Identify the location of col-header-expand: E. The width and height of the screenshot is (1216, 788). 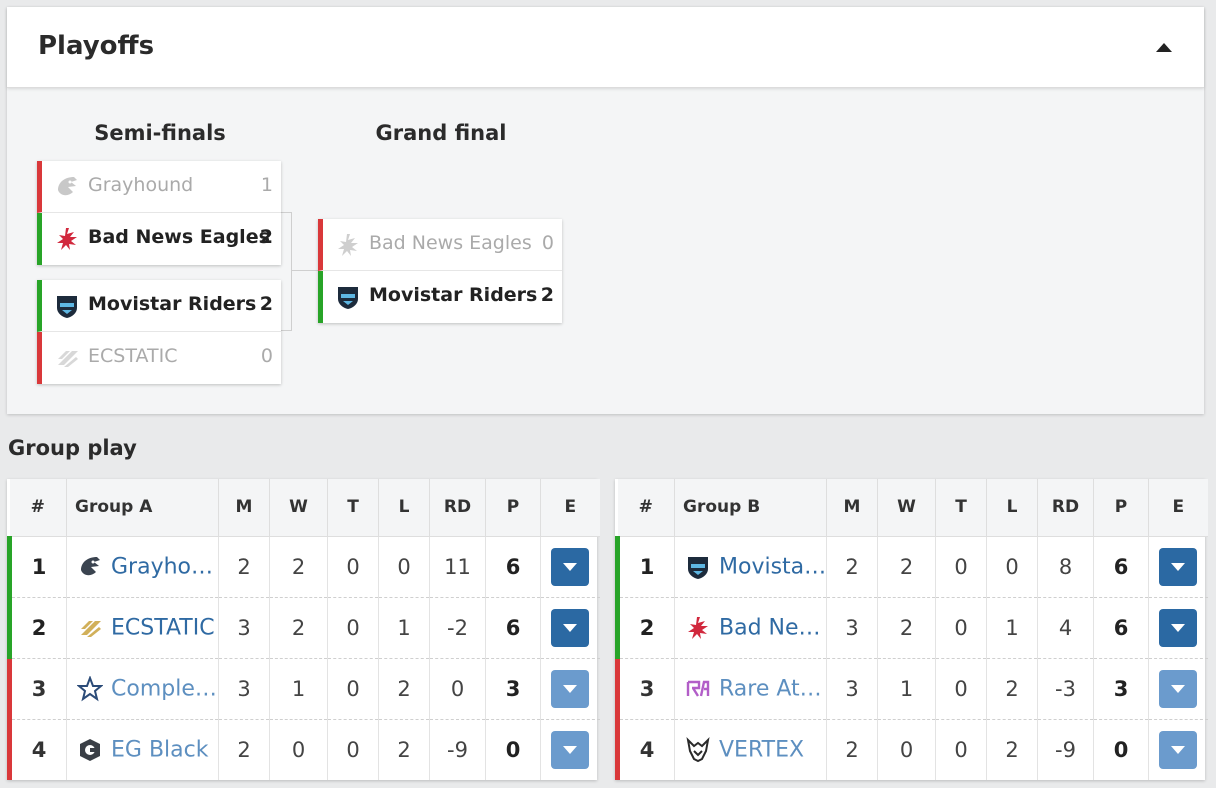
(570, 508).